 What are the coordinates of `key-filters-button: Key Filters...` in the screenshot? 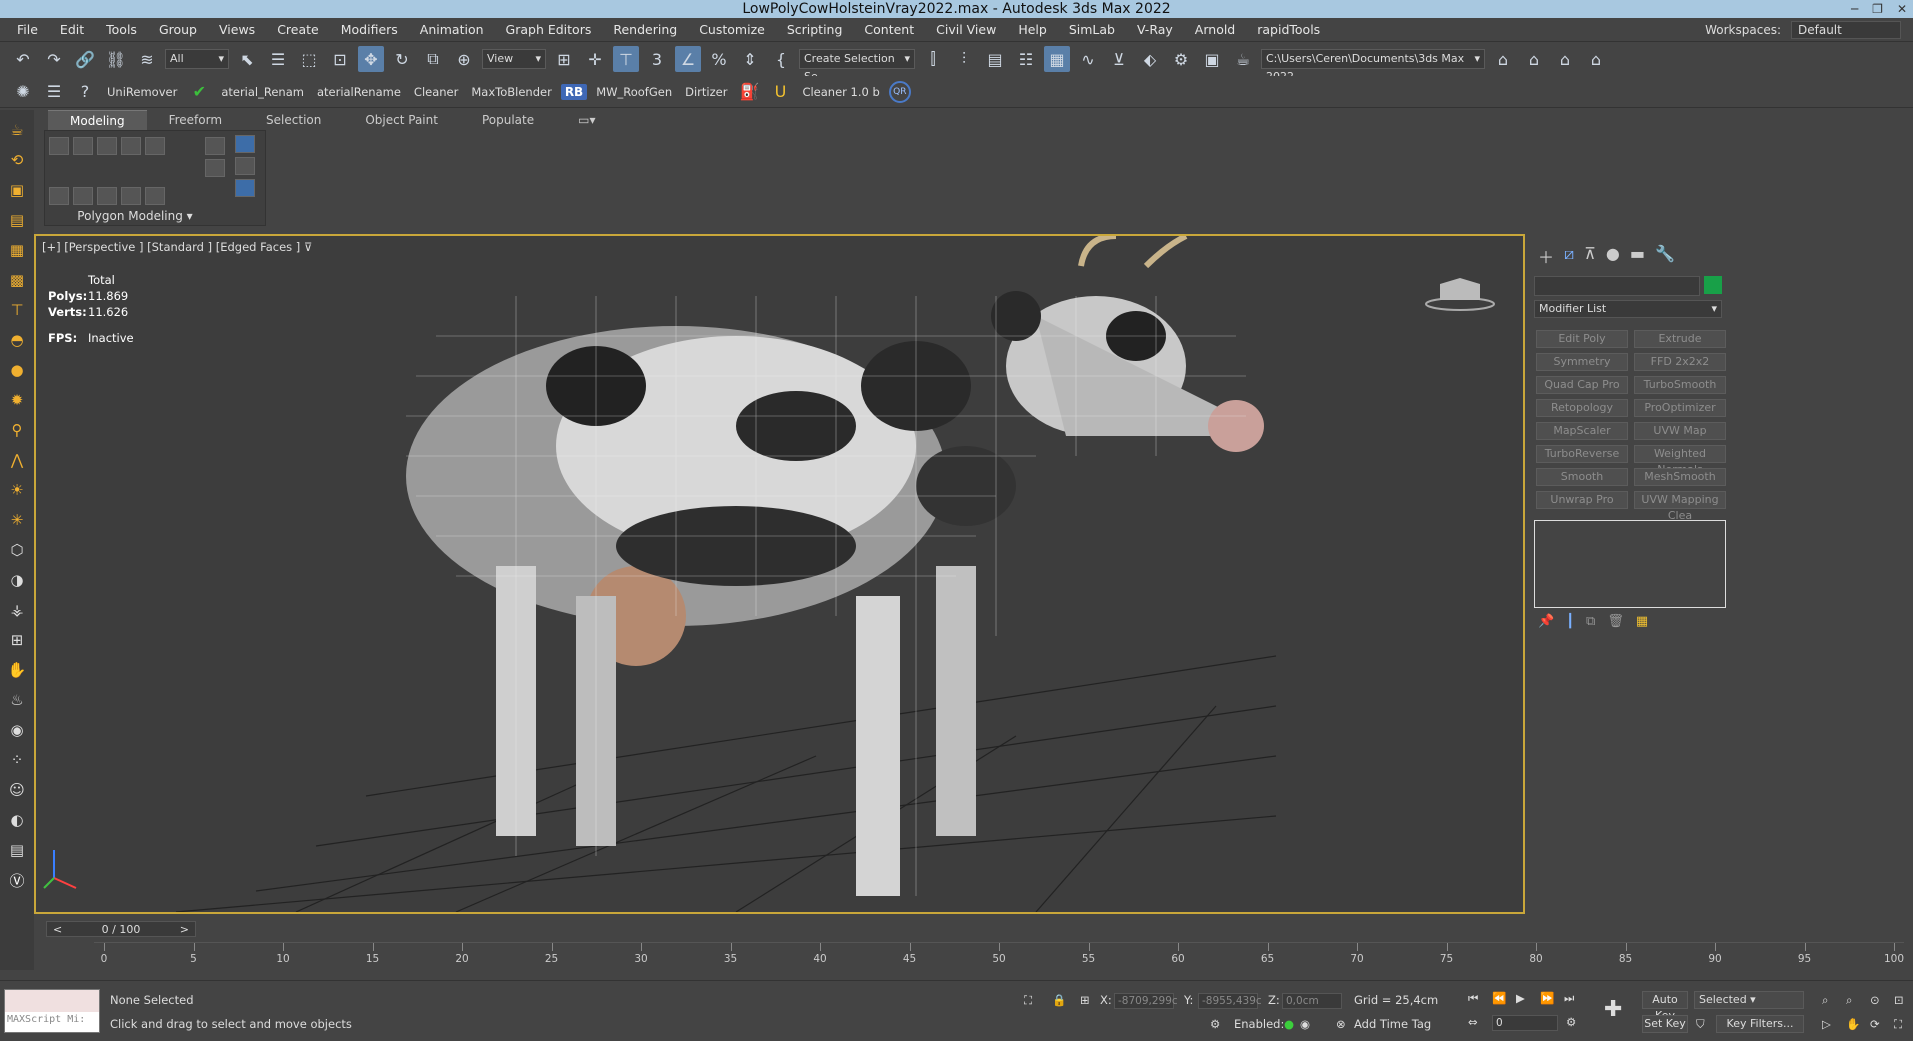 It's located at (1760, 1024).